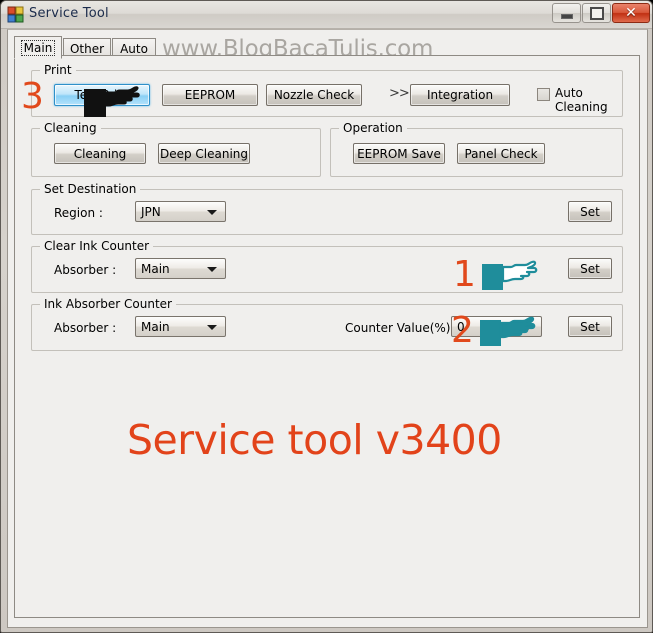 The height and width of the screenshot is (633, 653). Describe the element at coordinates (108, 304) in the screenshot. I see `group-ink-absorber-counter-title: Ink Absorber Counter` at that location.